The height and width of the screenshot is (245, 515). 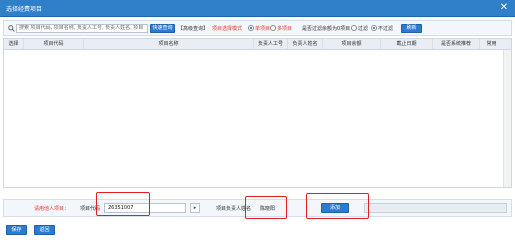 I want to click on filter-option-label: 过滤, so click(x=363, y=29).